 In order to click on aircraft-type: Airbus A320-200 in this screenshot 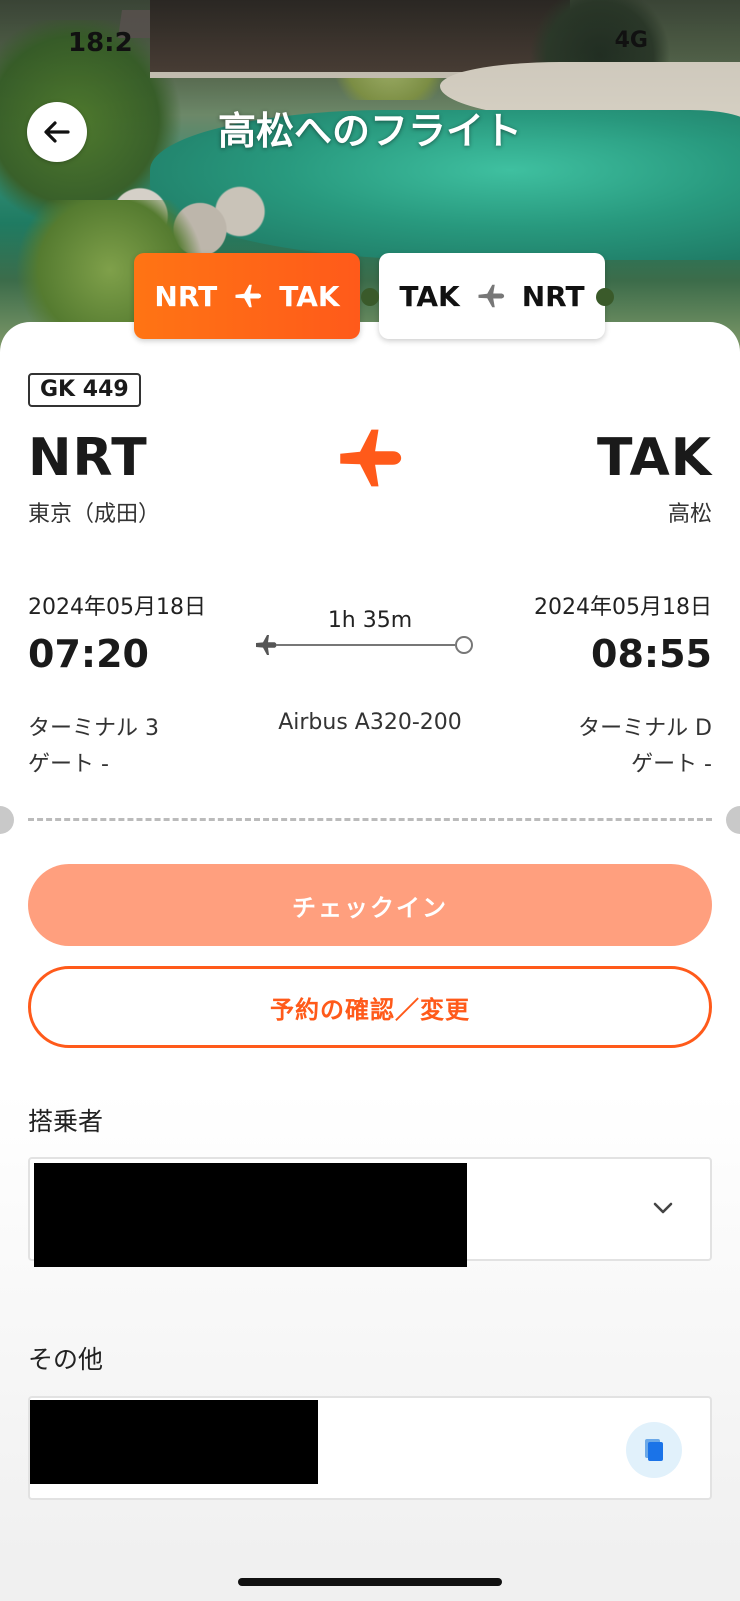, I will do `click(370, 722)`.